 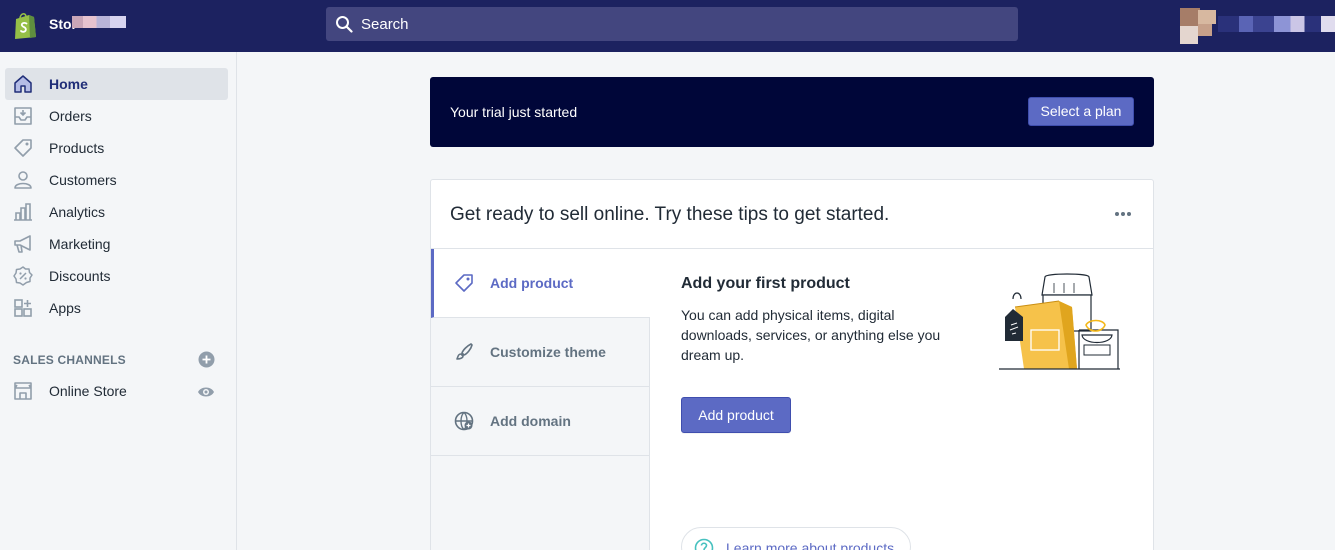 I want to click on sidebar-item-label: Discounts, so click(x=80, y=276).